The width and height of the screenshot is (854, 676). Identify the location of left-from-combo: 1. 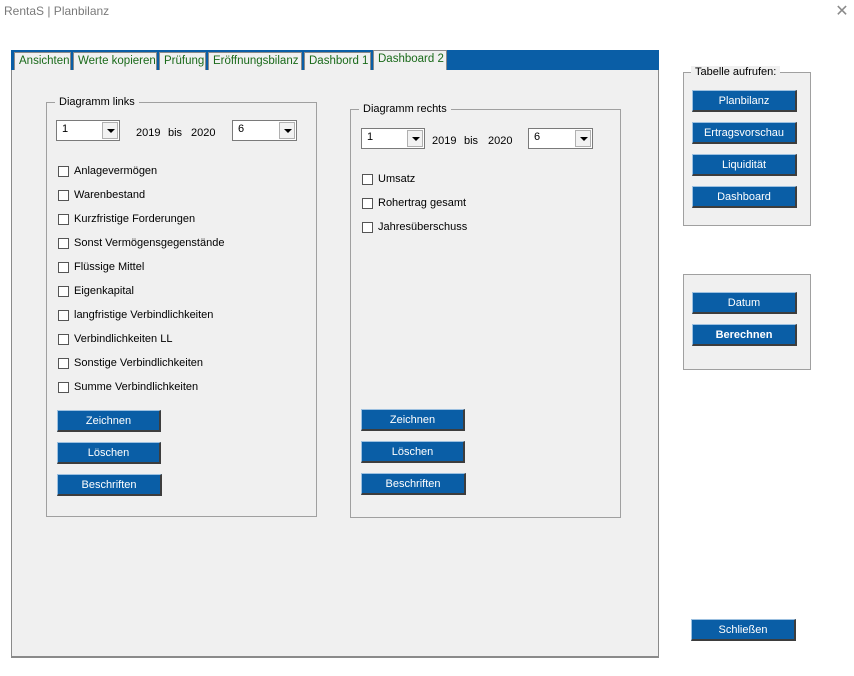
(88, 130).